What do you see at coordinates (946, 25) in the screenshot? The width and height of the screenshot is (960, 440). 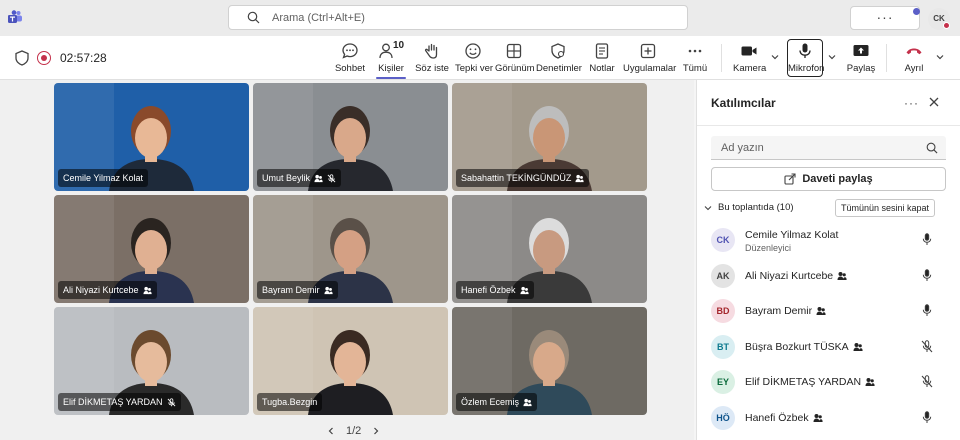 I see `busy-status-icon` at bounding box center [946, 25].